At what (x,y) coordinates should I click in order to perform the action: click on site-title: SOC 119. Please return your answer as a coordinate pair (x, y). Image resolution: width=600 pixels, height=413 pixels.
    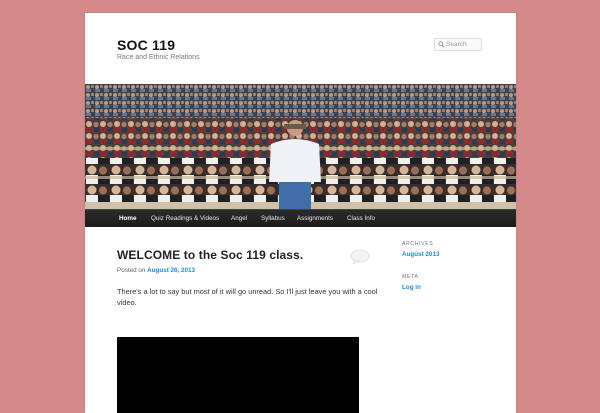
    Looking at the image, I should click on (146, 45).